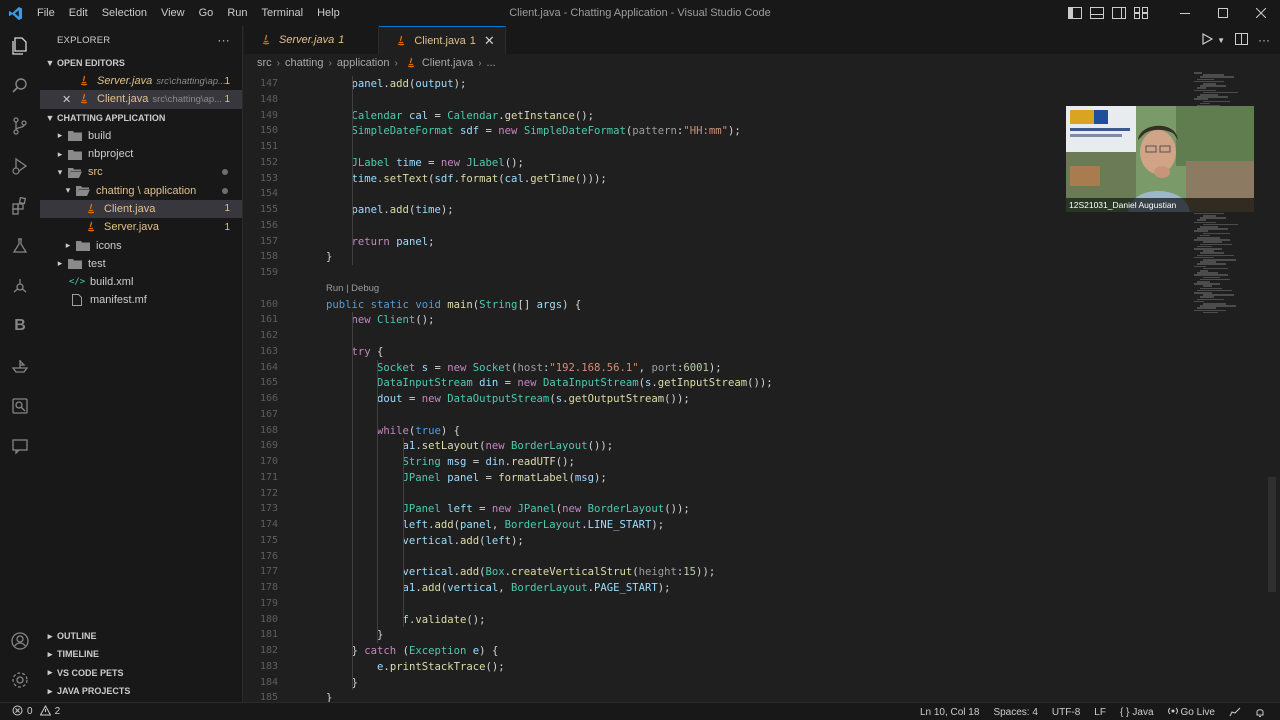 This screenshot has width=1280, height=720. Describe the element at coordinates (1223, 13) in the screenshot. I see `maximize-icon` at that location.